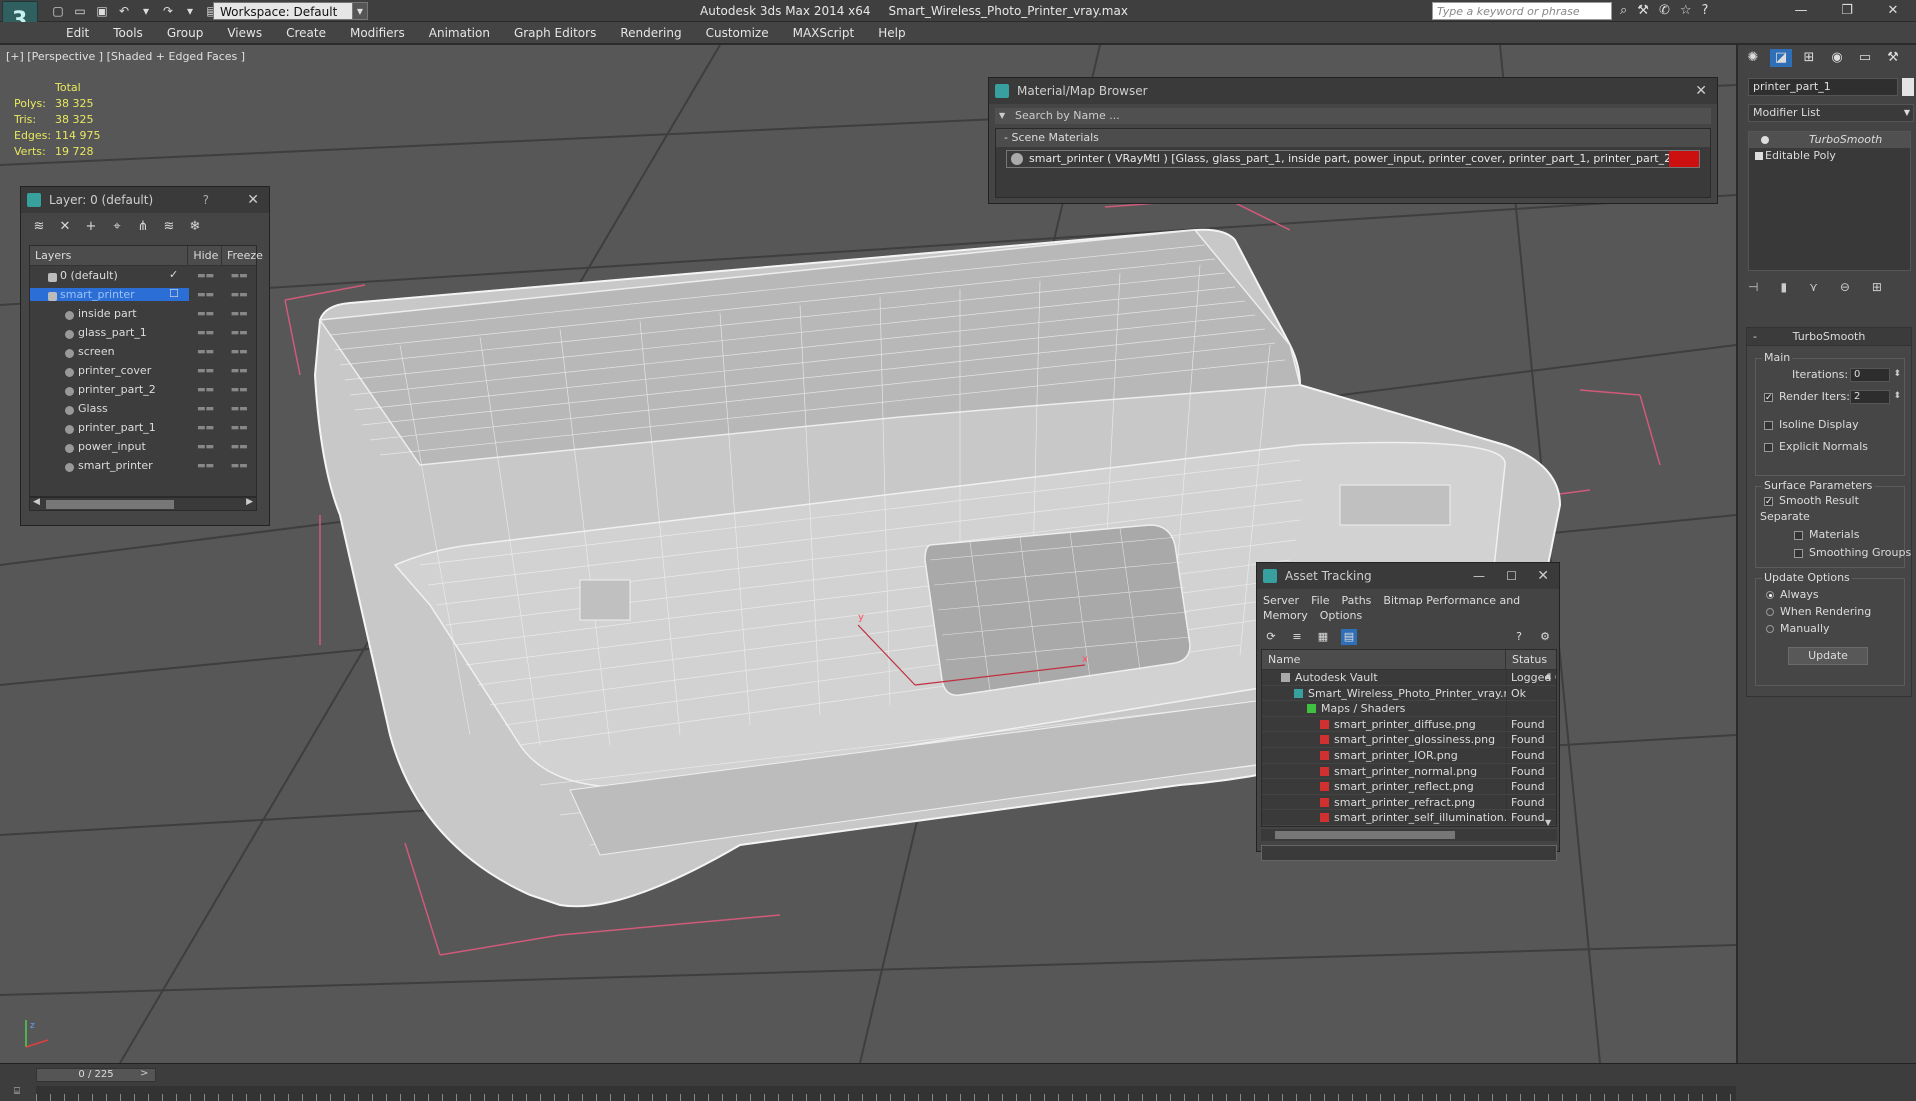 The width and height of the screenshot is (1916, 1101). Describe the element at coordinates (249, 502) in the screenshot. I see `scroll-right-icon: ▶` at that location.